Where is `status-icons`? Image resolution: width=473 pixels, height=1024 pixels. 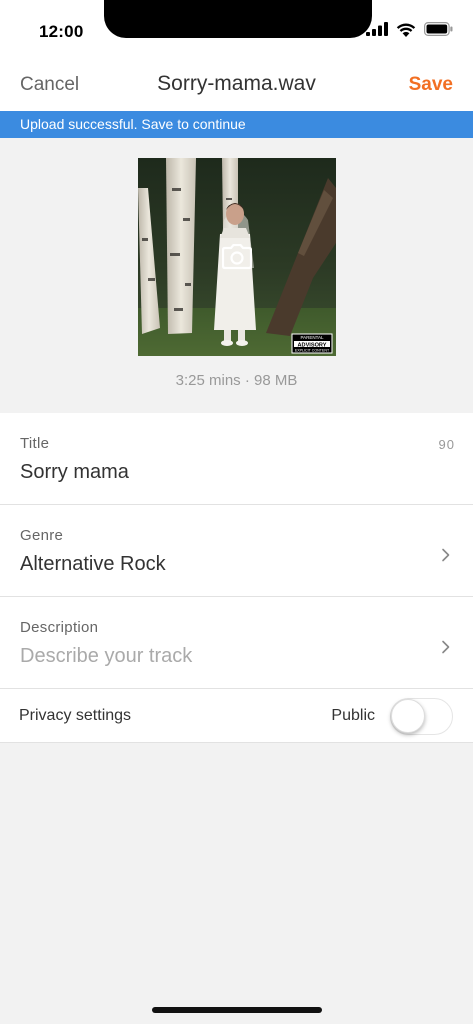 status-icons is located at coordinates (409, 29).